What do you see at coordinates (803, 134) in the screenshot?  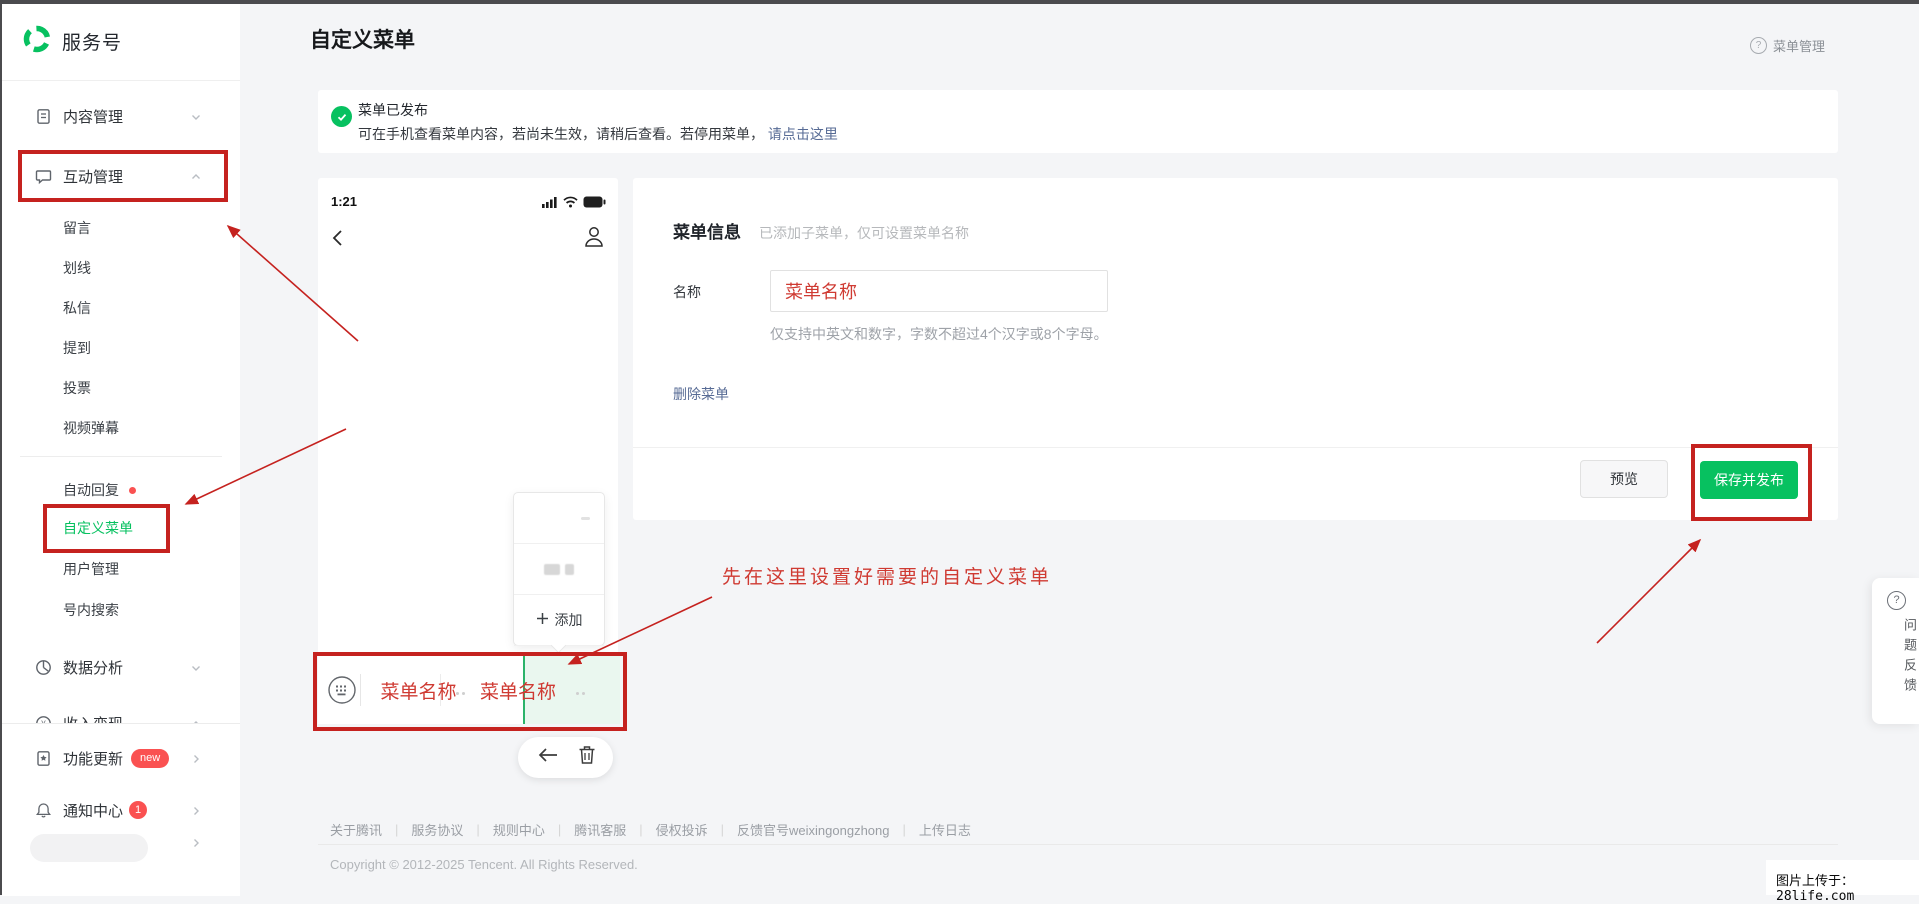 I see `disable-menu-link: 请点击这里` at bounding box center [803, 134].